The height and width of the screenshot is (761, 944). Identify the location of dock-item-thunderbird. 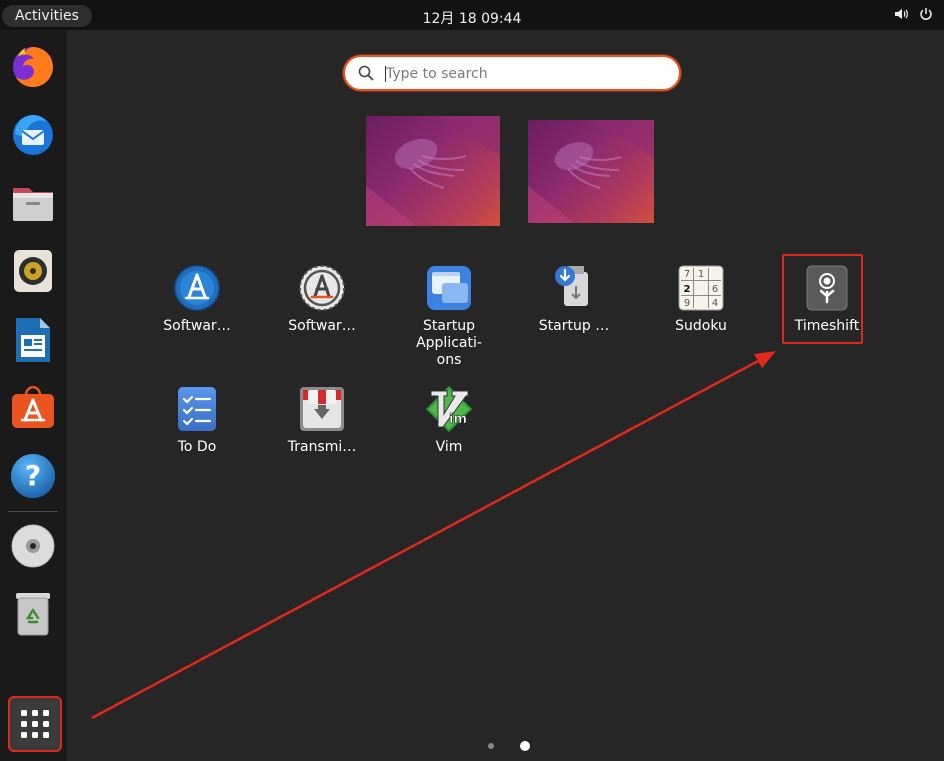
(33, 134).